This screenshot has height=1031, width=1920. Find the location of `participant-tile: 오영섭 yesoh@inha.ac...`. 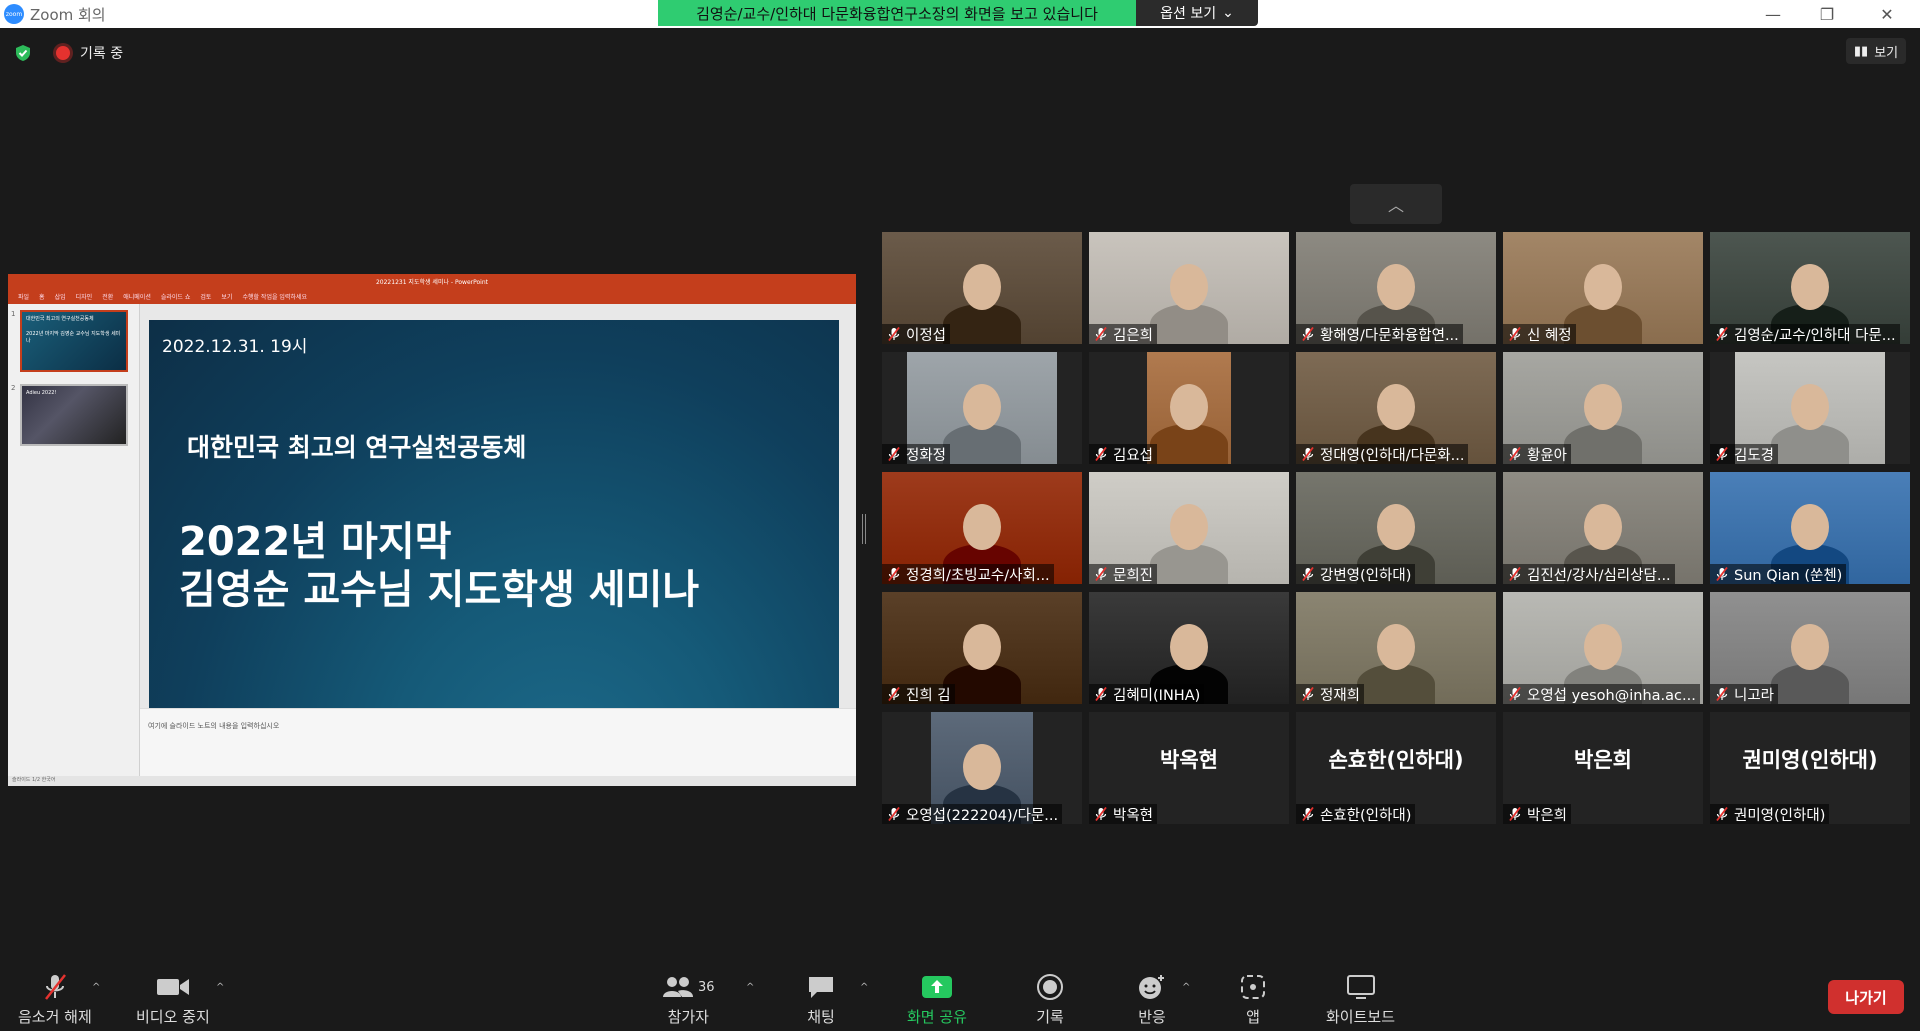

participant-tile: 오영섭 yesoh@inha.ac... is located at coordinates (1603, 648).